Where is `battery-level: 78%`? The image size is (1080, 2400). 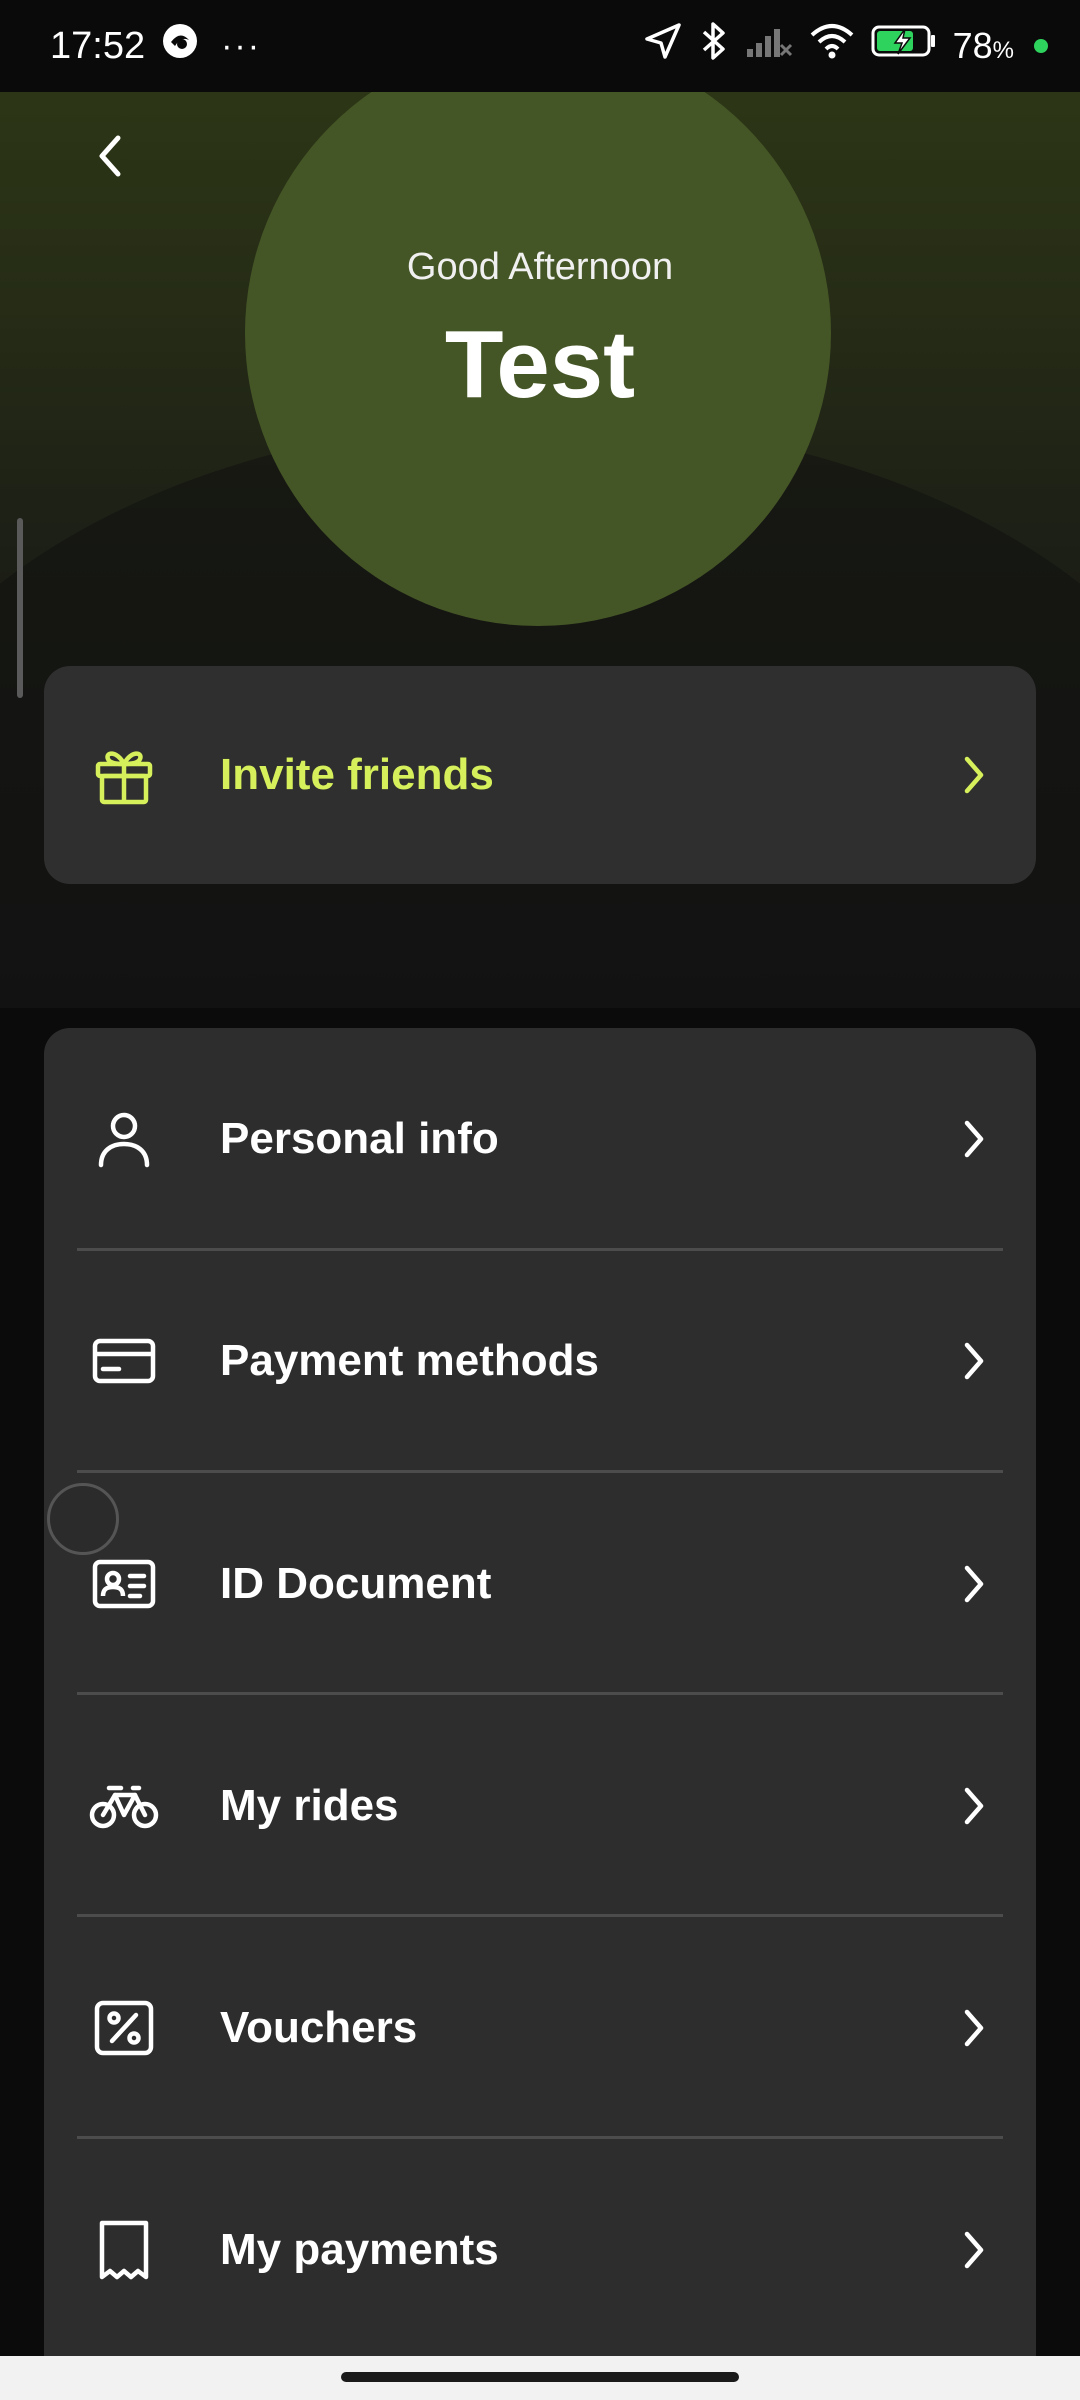 battery-level: 78% is located at coordinates (983, 45).